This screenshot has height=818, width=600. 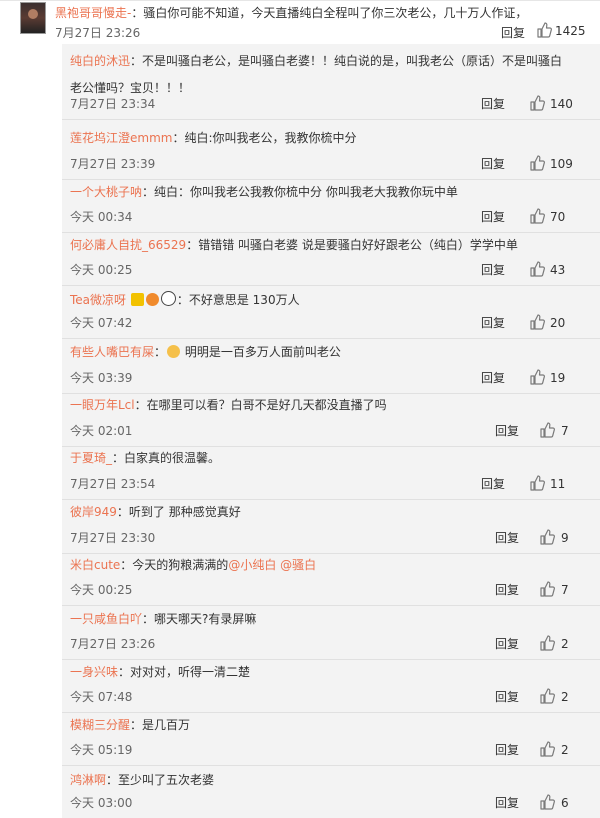 What do you see at coordinates (252, 565) in the screenshot?
I see `mention-link: @小纯白` at bounding box center [252, 565].